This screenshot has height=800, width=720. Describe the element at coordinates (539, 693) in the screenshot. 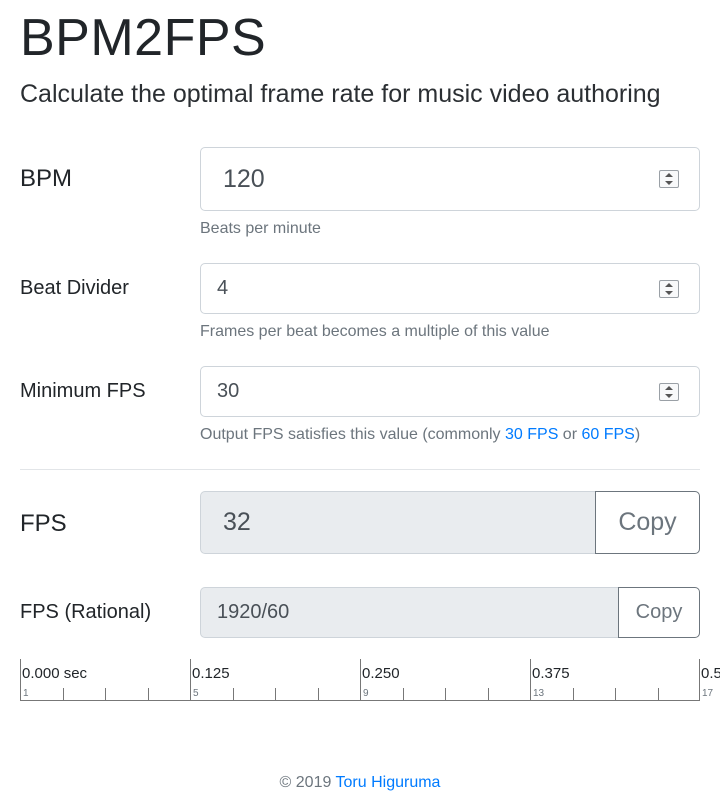

I see `timeline-beat-label: 13` at that location.